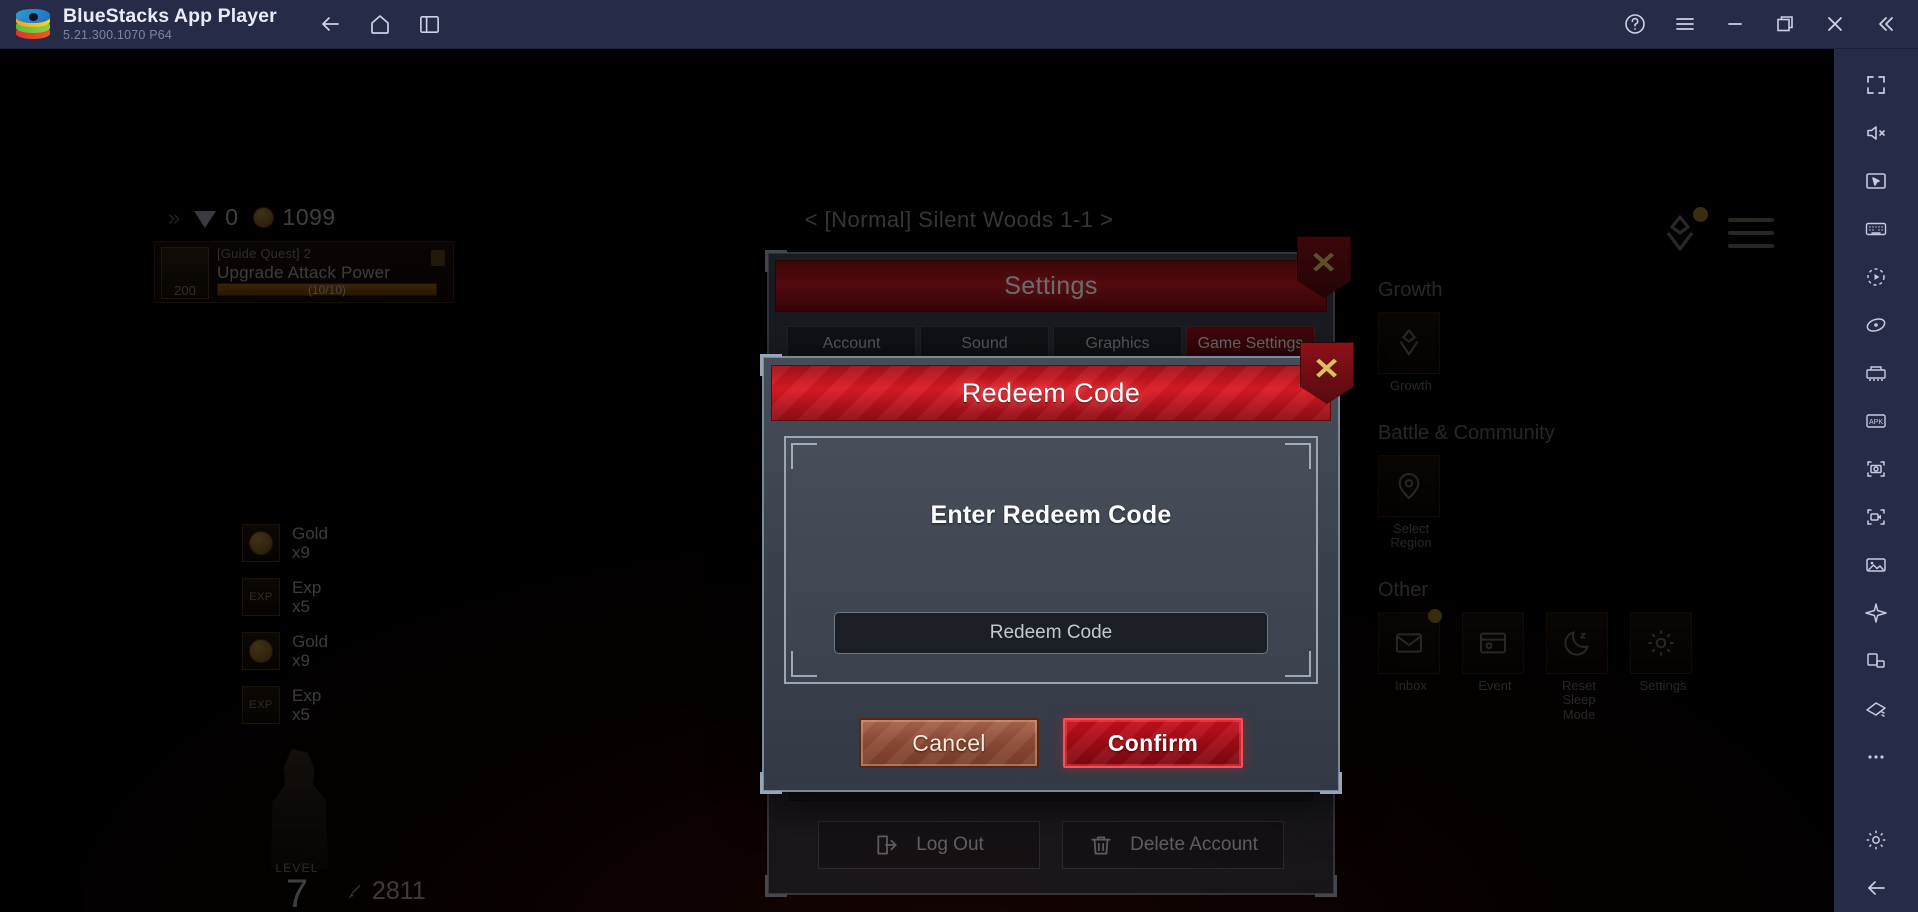 Image resolution: width=1918 pixels, height=912 pixels. What do you see at coordinates (1051, 633) in the screenshot?
I see `redeem-code-input` at bounding box center [1051, 633].